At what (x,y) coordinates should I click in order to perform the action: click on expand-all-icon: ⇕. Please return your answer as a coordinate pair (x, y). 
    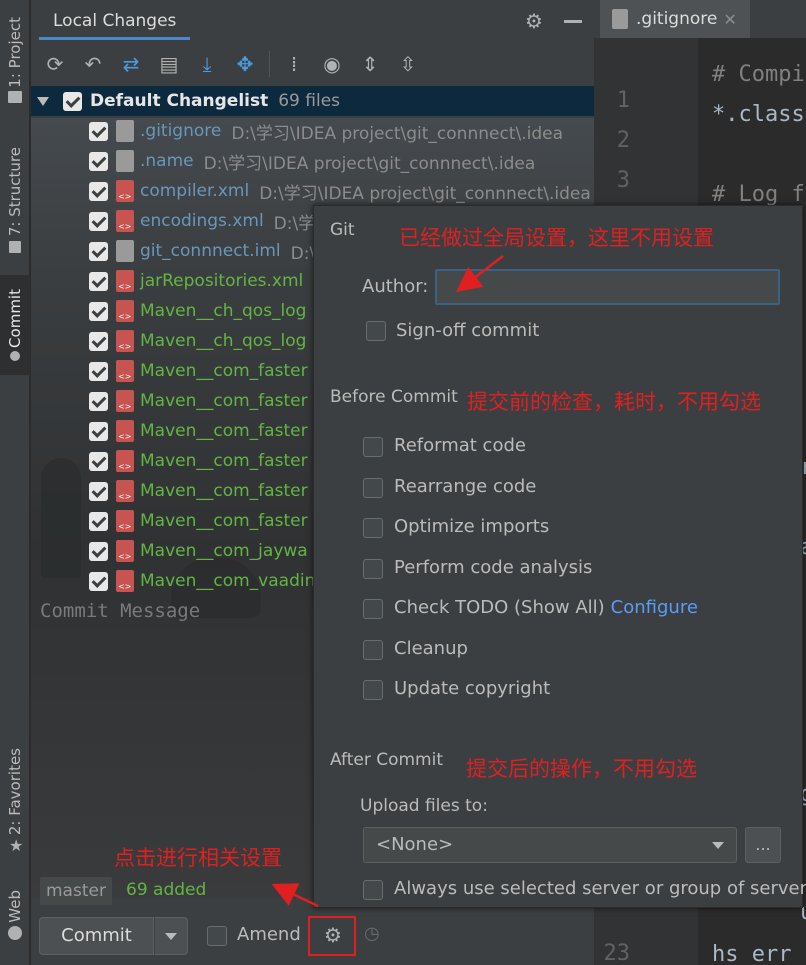
    Looking at the image, I should click on (370, 64).